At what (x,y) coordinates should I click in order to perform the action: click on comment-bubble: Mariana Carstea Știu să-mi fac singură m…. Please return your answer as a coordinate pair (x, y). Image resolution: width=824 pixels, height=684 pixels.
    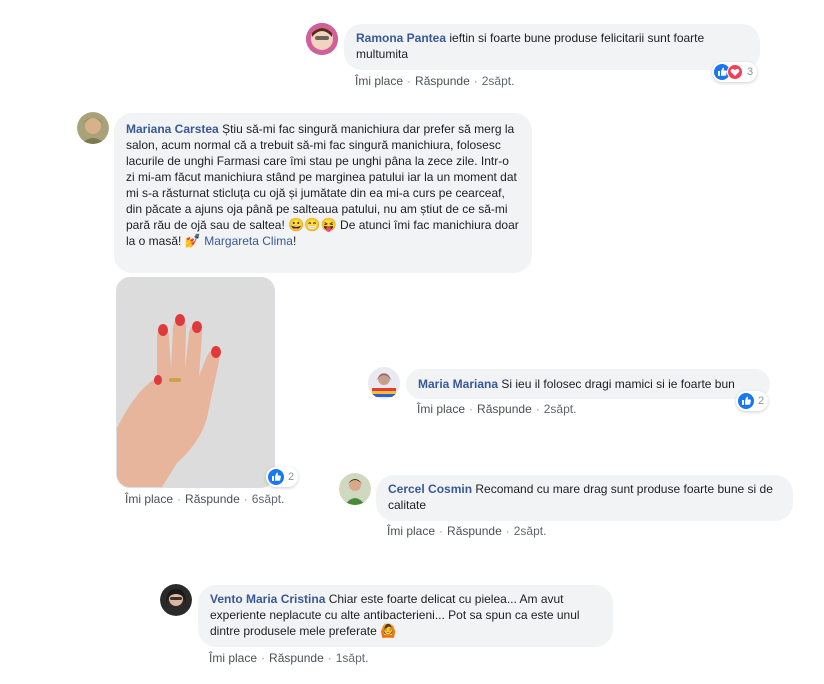
    Looking at the image, I should click on (323, 193).